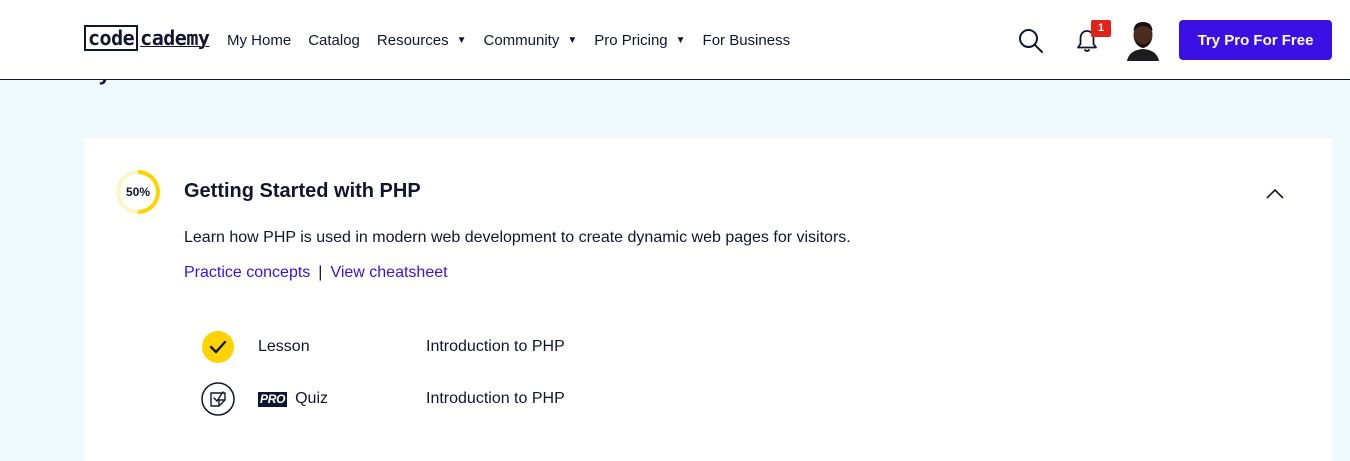  I want to click on module-links: Practice concepts | View cheatsheet, so click(316, 273).